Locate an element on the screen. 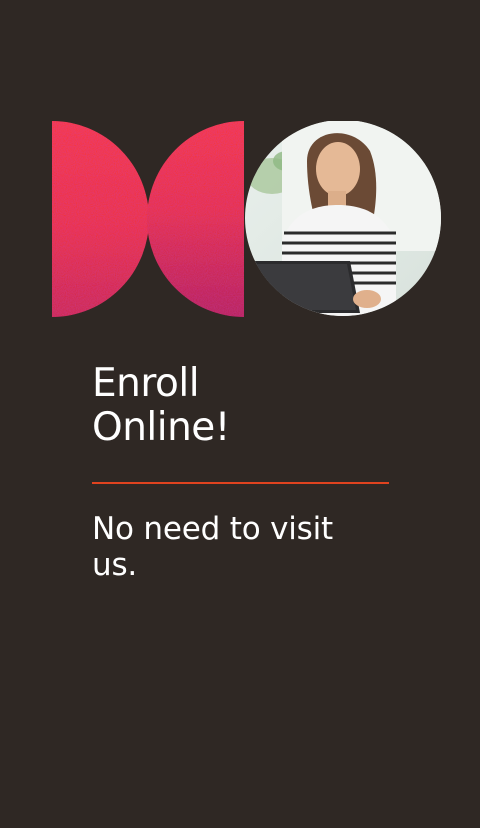 This screenshot has height=828, width=480. subheadline: No need to visit us. is located at coordinates (242, 547).